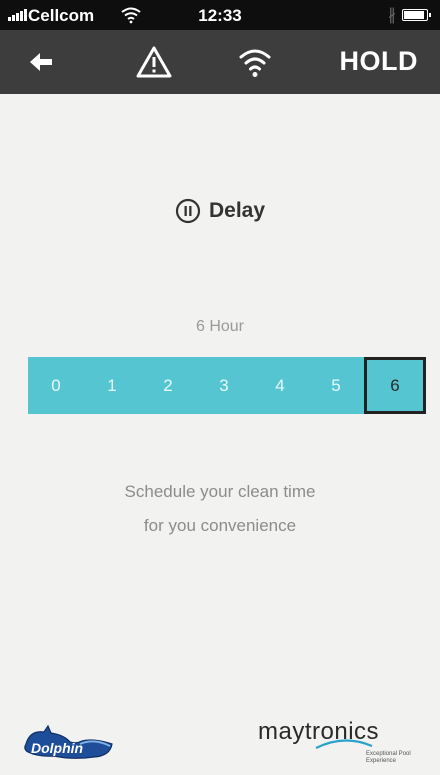  I want to click on hour-option-4: 4, so click(280, 385).